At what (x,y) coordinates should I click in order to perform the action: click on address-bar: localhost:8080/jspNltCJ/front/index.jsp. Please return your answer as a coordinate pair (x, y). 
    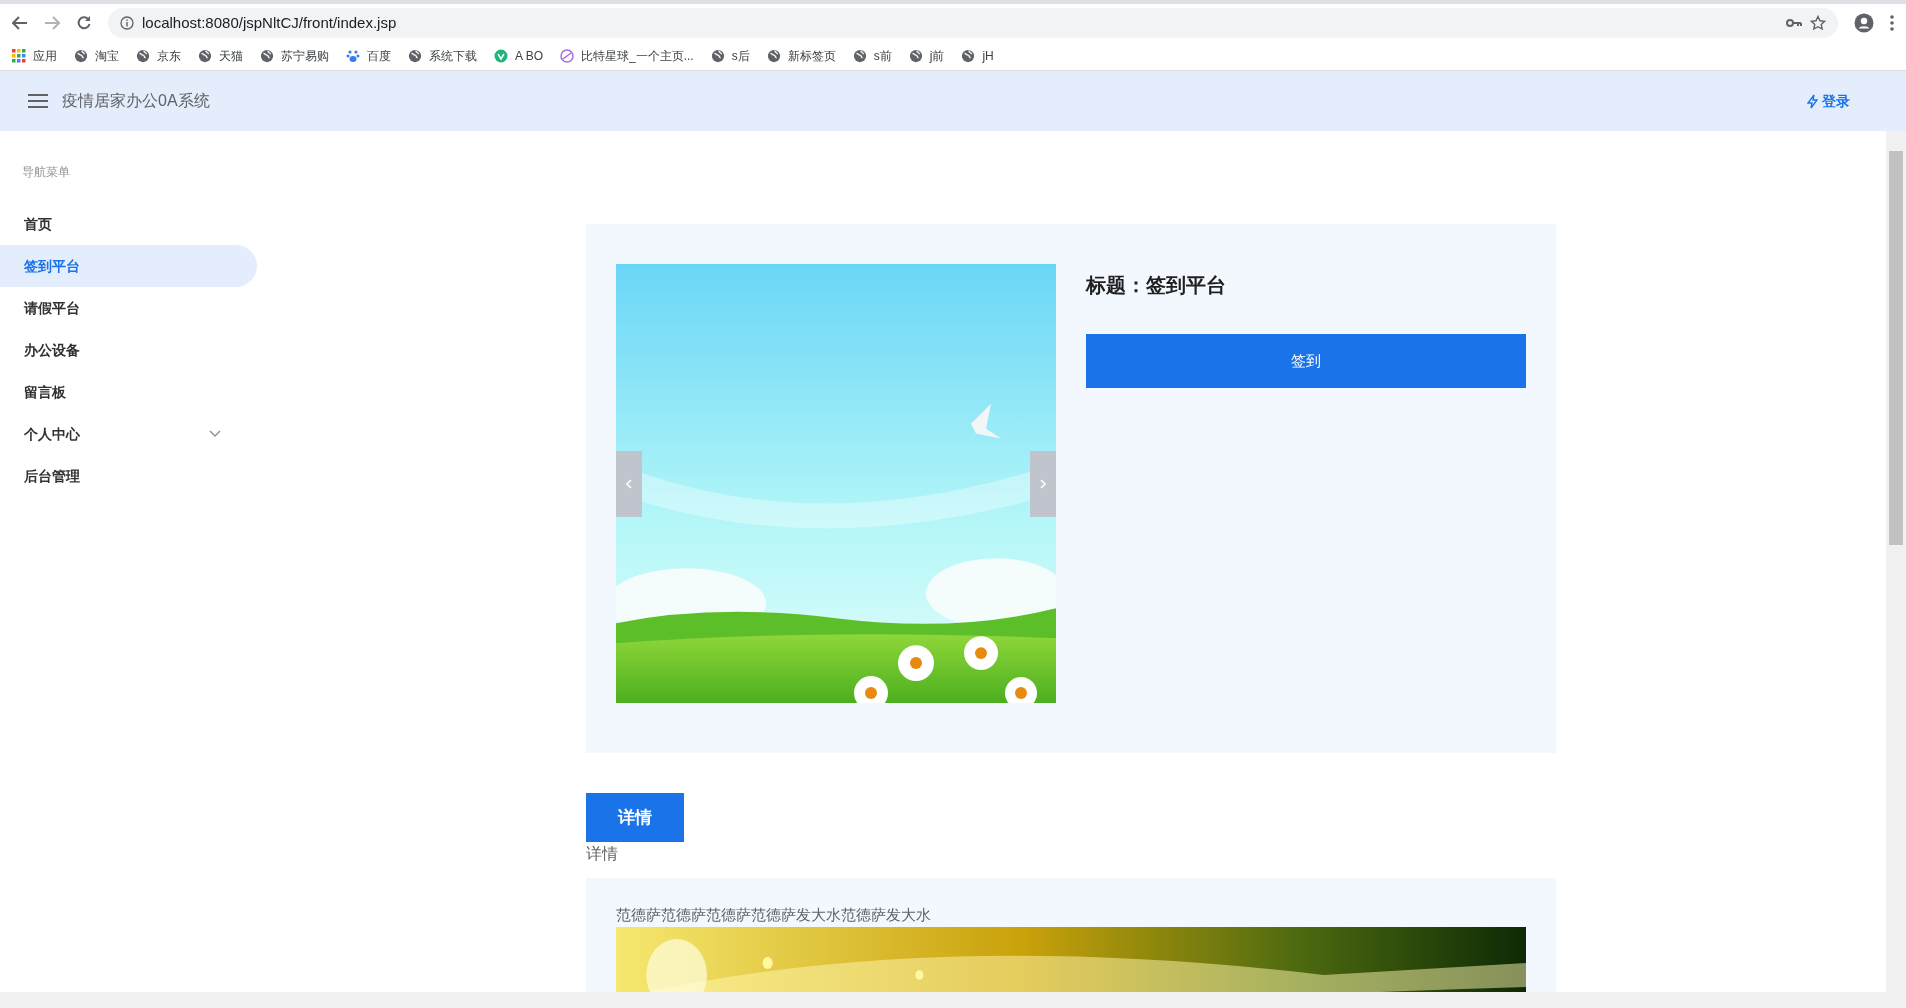
    Looking at the image, I should click on (973, 23).